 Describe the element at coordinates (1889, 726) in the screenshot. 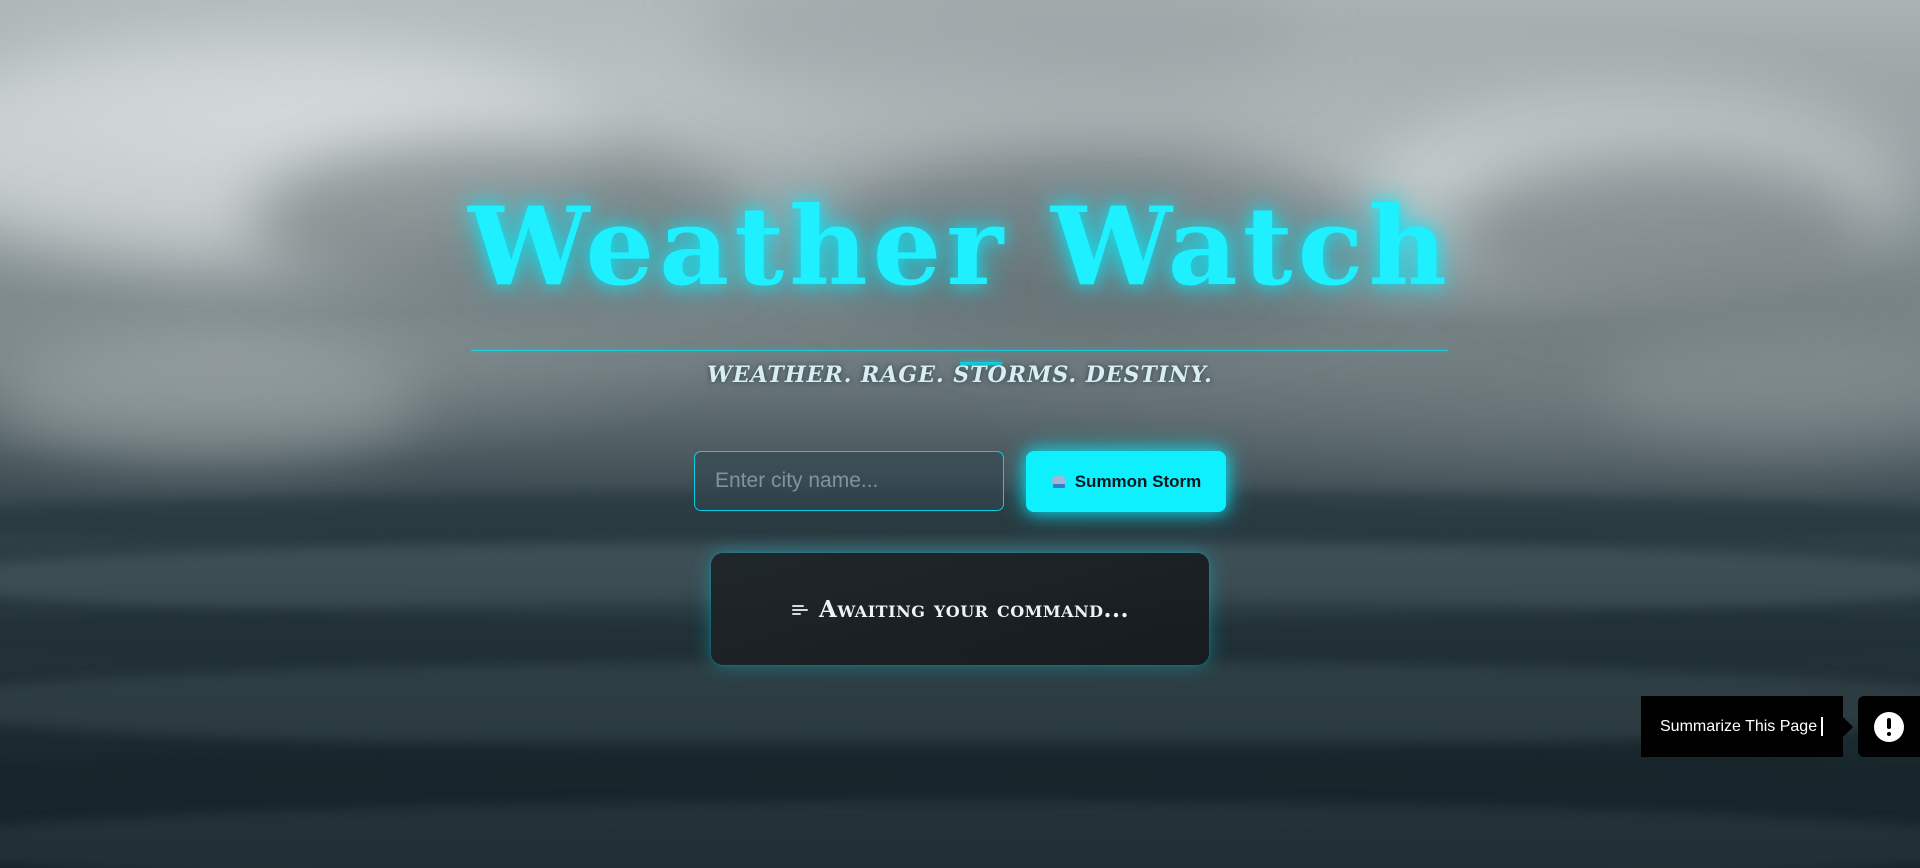

I see `chat-widget-button` at that location.